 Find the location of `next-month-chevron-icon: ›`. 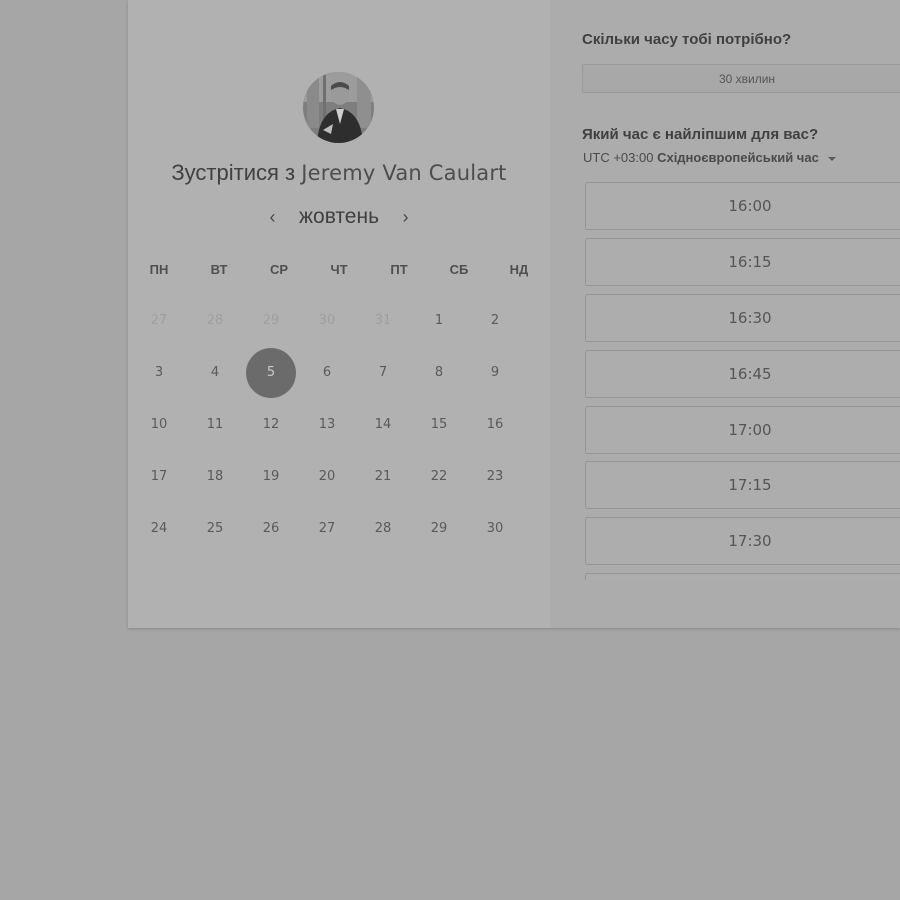

next-month-chevron-icon: › is located at coordinates (405, 217).